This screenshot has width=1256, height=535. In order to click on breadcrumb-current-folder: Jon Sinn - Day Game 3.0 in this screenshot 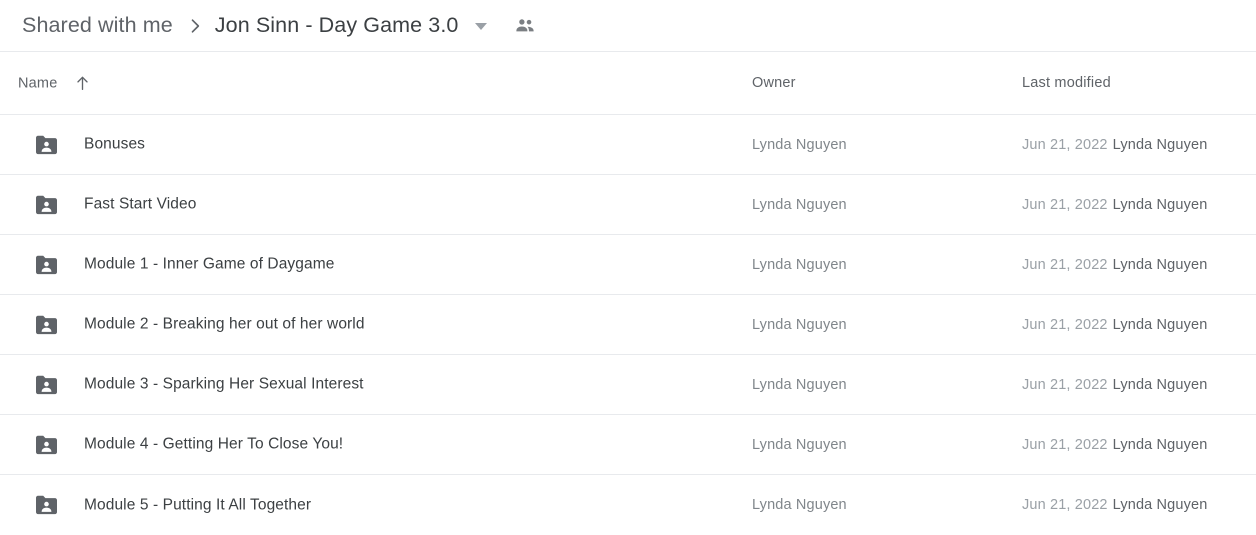, I will do `click(337, 25)`.